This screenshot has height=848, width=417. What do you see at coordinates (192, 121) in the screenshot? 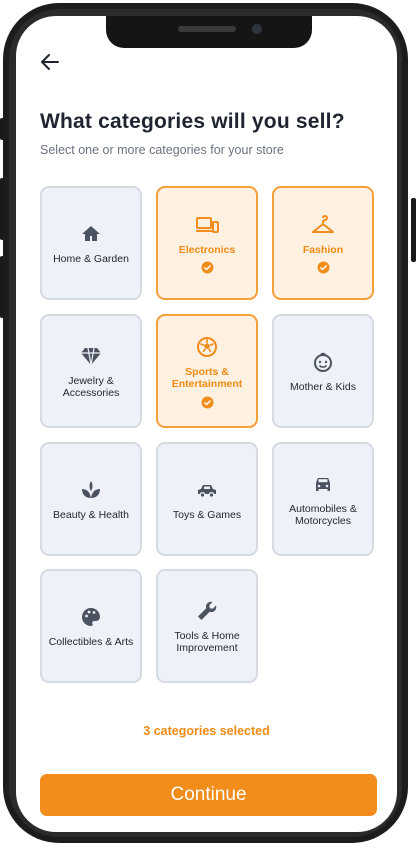
I see `page-title: What categories will you sell?` at bounding box center [192, 121].